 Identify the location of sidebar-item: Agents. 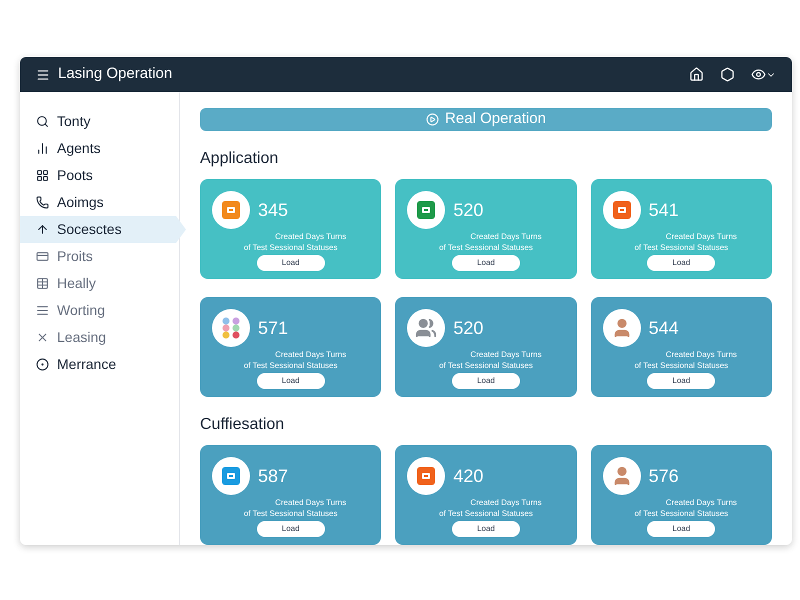
(99, 148).